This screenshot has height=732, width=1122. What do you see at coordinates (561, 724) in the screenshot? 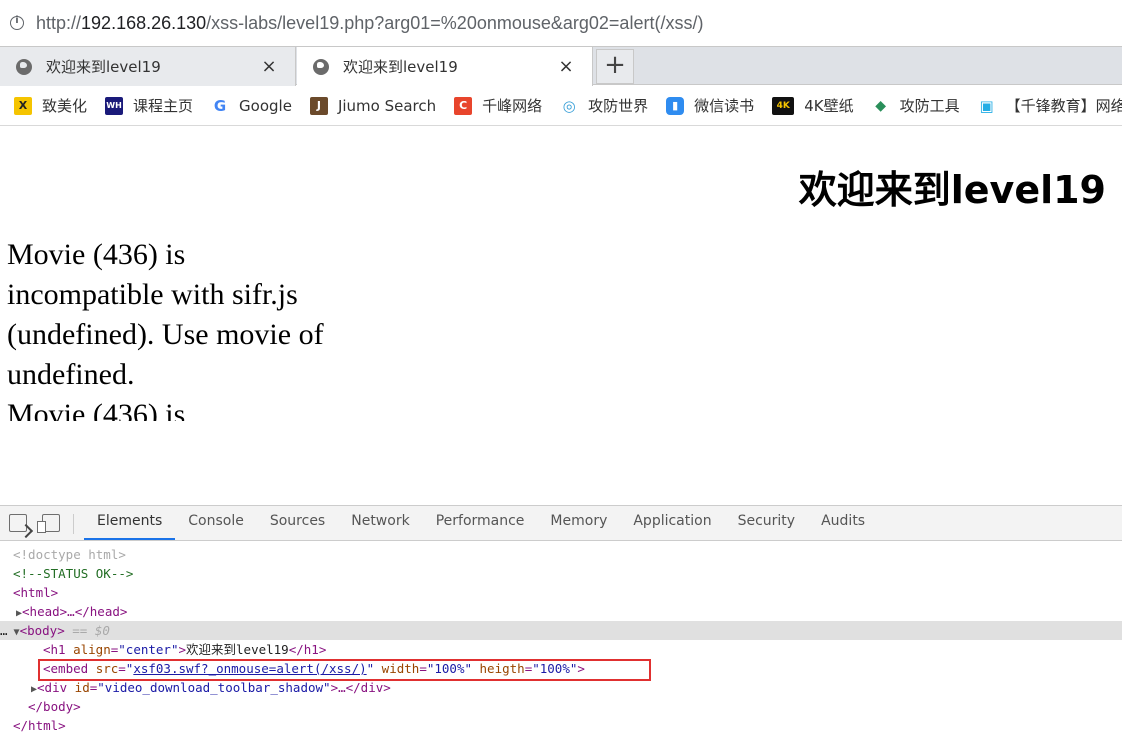
I see `dom-node-html-close: </html>` at bounding box center [561, 724].